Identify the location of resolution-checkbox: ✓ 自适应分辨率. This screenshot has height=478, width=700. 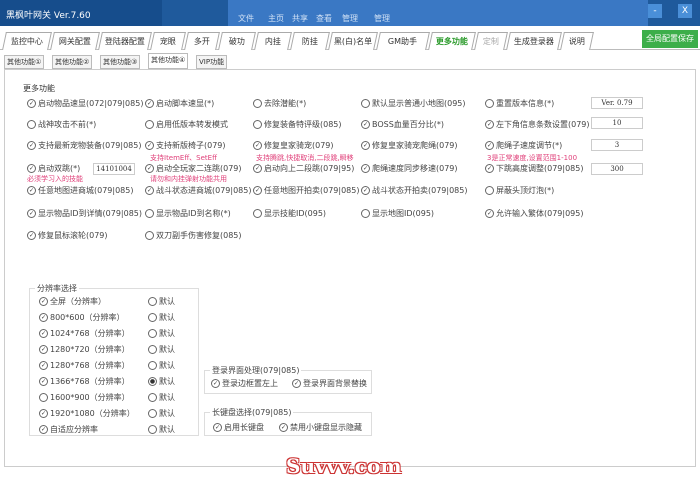
(68, 429).